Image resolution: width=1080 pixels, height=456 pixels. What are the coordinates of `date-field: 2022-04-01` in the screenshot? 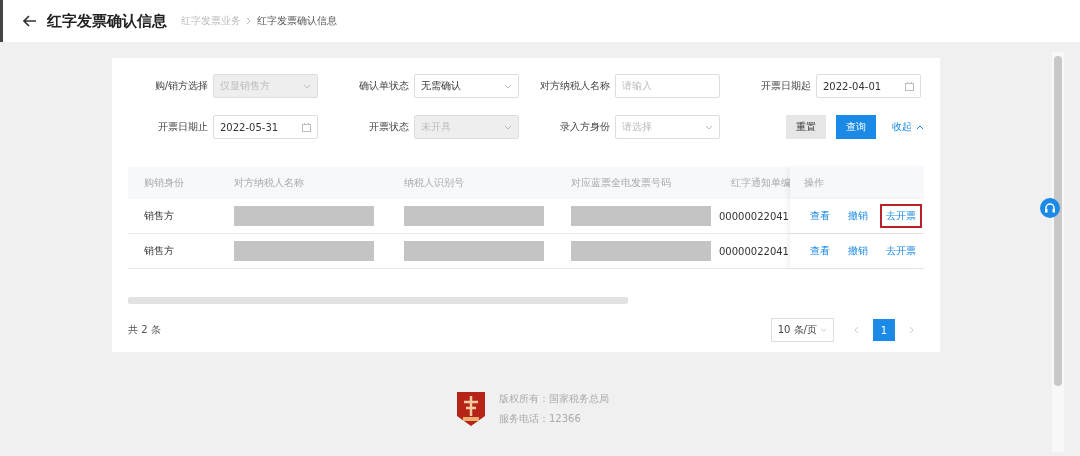 It's located at (868, 86).